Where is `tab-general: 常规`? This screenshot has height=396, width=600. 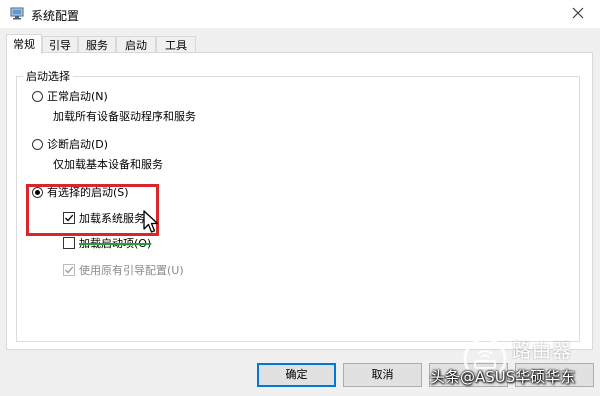
tab-general: 常规 is located at coordinates (24, 44).